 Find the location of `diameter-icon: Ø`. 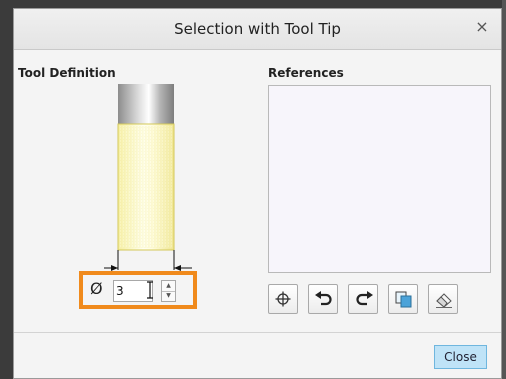

diameter-icon: Ø is located at coordinates (96, 288).